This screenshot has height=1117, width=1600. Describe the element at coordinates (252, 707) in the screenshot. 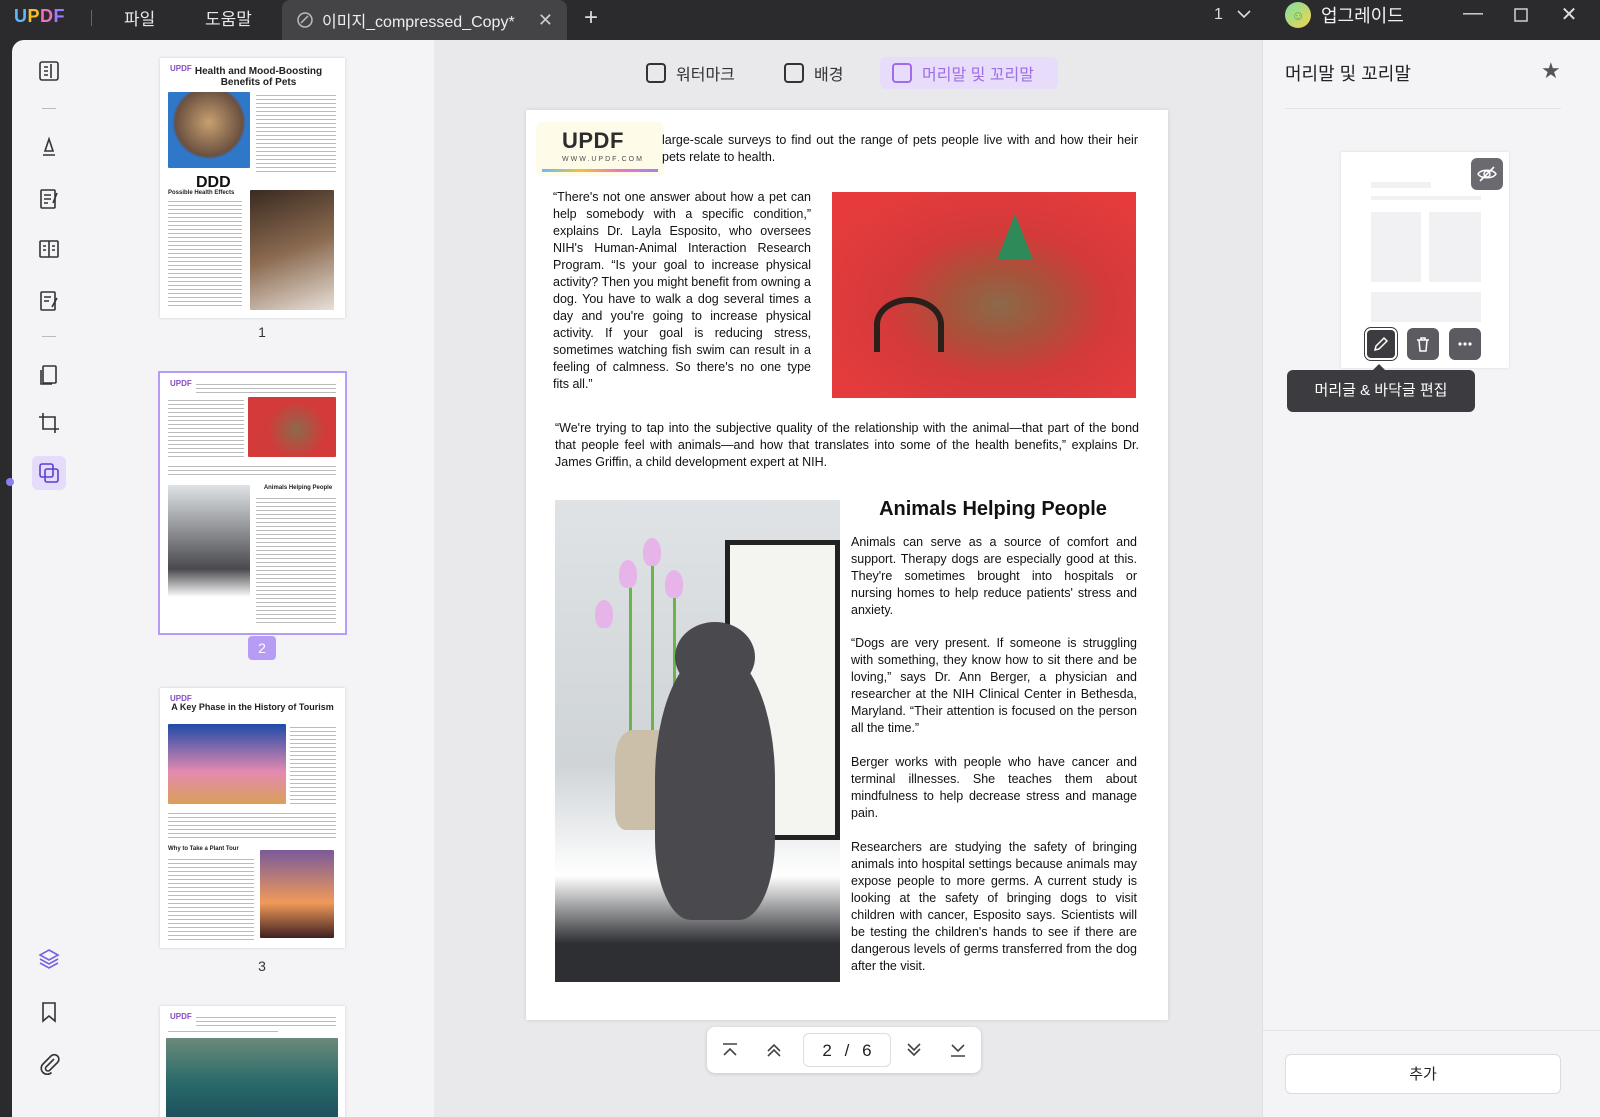

I see `thumb-title: A Key Phase in the History of Tourism` at that location.